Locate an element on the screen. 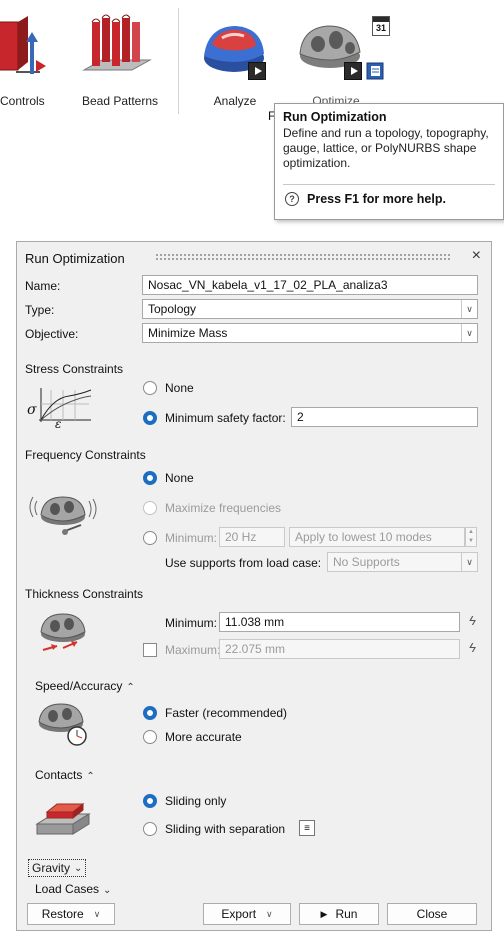 The height and width of the screenshot is (938, 504). analyze-label: Analyze is located at coordinates (235, 101).